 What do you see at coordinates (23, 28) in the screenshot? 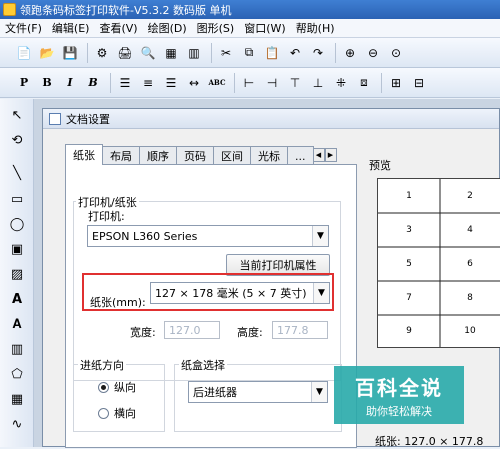
I see `menu-file: 文件(F)` at bounding box center [23, 28].